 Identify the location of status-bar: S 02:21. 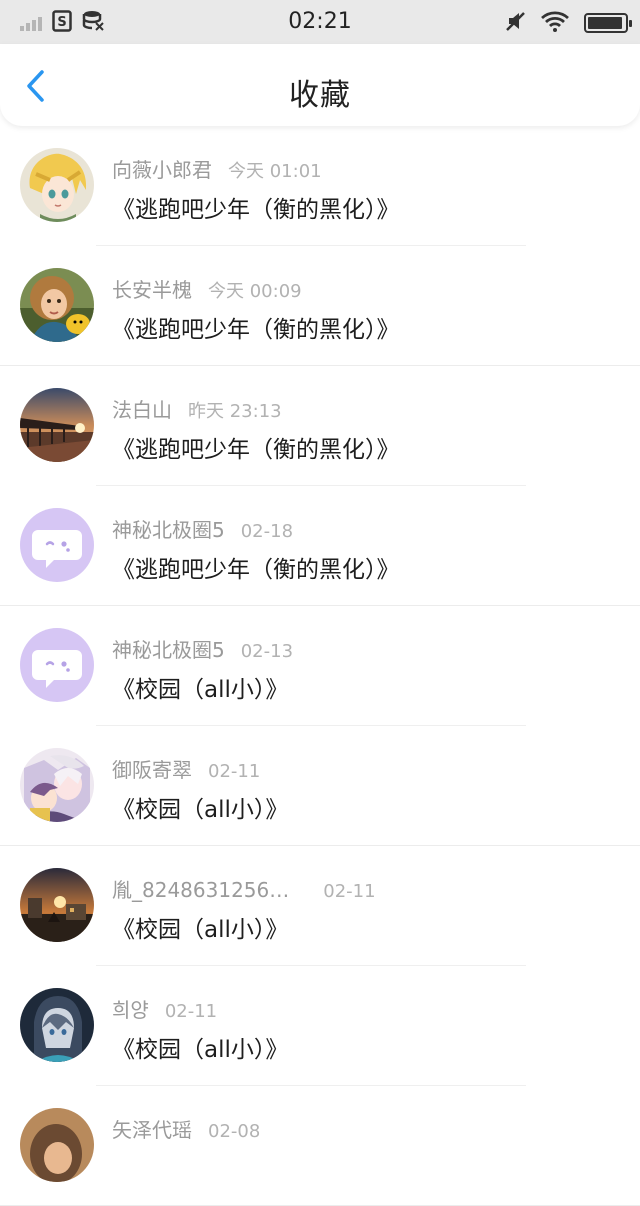
(320, 22).